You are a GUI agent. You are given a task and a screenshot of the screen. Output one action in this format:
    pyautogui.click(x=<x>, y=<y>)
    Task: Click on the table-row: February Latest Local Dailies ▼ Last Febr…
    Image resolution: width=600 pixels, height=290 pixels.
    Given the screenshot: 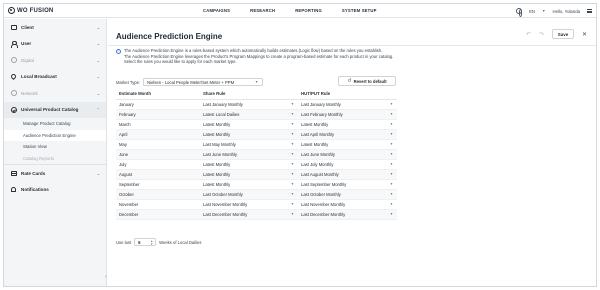 What is the action you would take?
    pyautogui.click(x=256, y=114)
    